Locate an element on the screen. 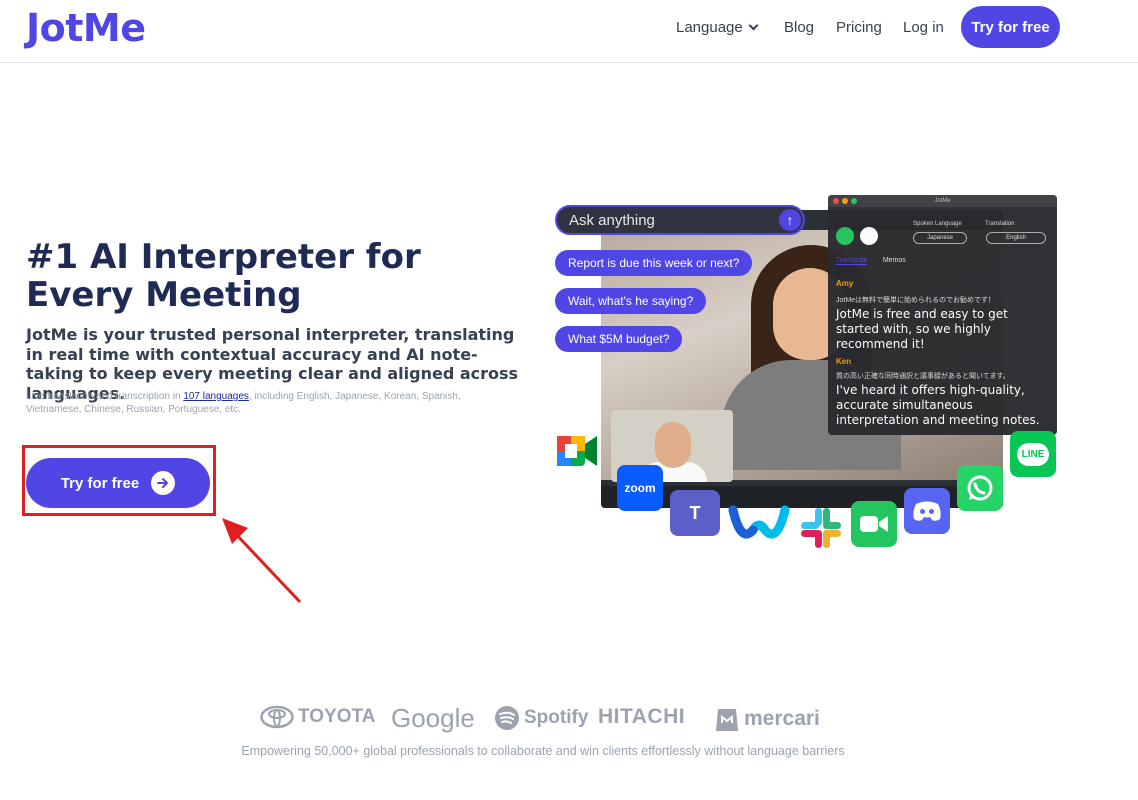 This screenshot has height=800, width=1138. brand-logos-row: TOYOTA Google Spotify HITACHI mercari is located at coordinates (569, 721).